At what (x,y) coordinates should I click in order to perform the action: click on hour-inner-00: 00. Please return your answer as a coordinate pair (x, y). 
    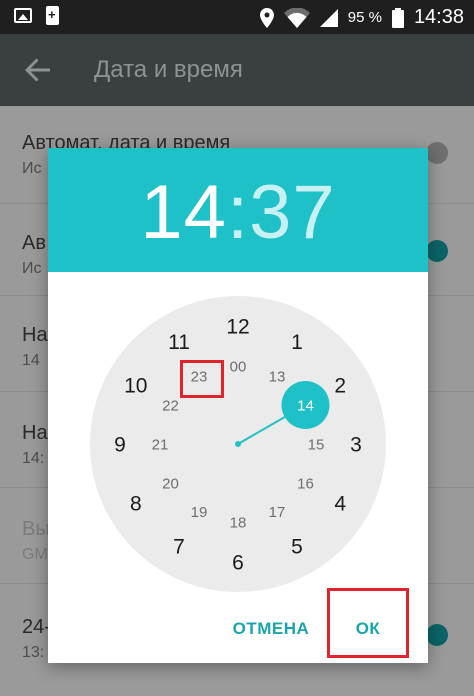
    Looking at the image, I should click on (238, 366).